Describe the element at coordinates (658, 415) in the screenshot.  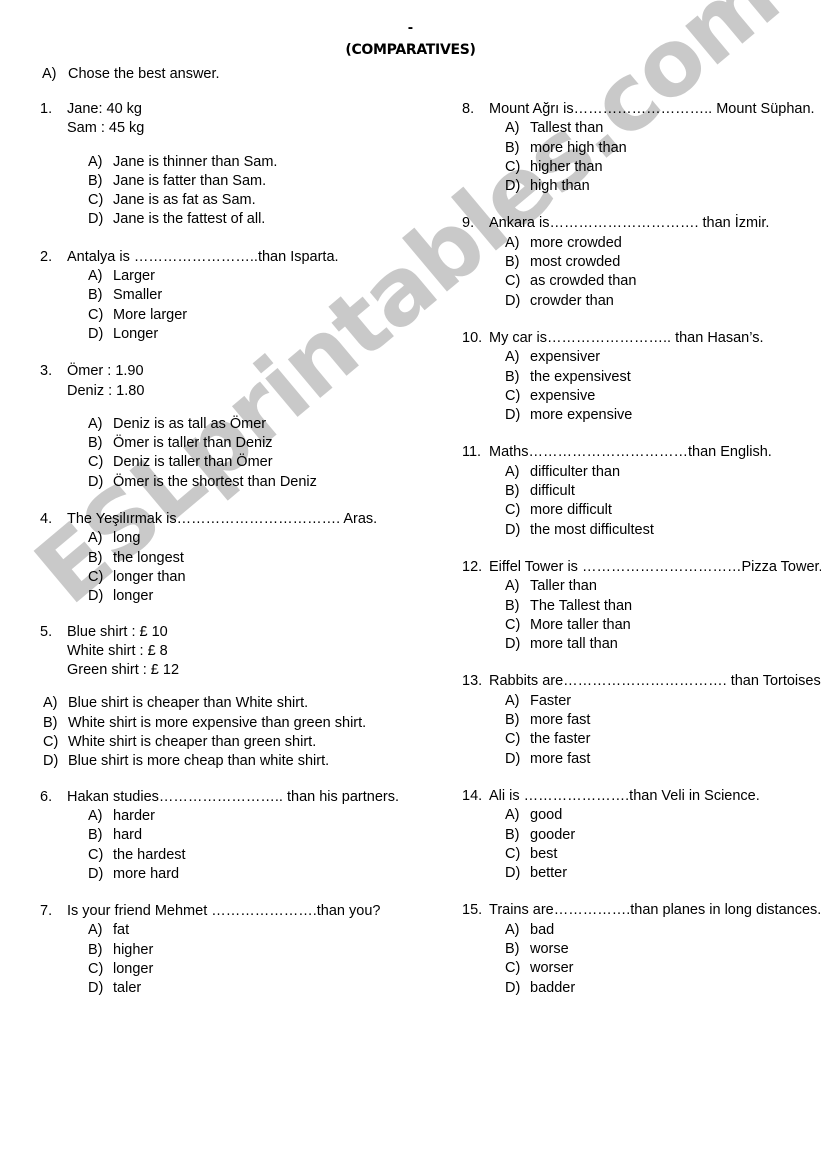
I see `option-item: D) more expensive` at that location.